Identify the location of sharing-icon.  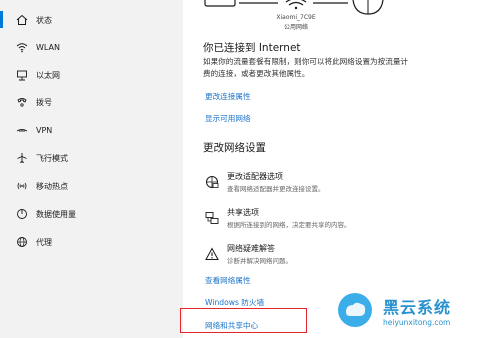
(212, 217).